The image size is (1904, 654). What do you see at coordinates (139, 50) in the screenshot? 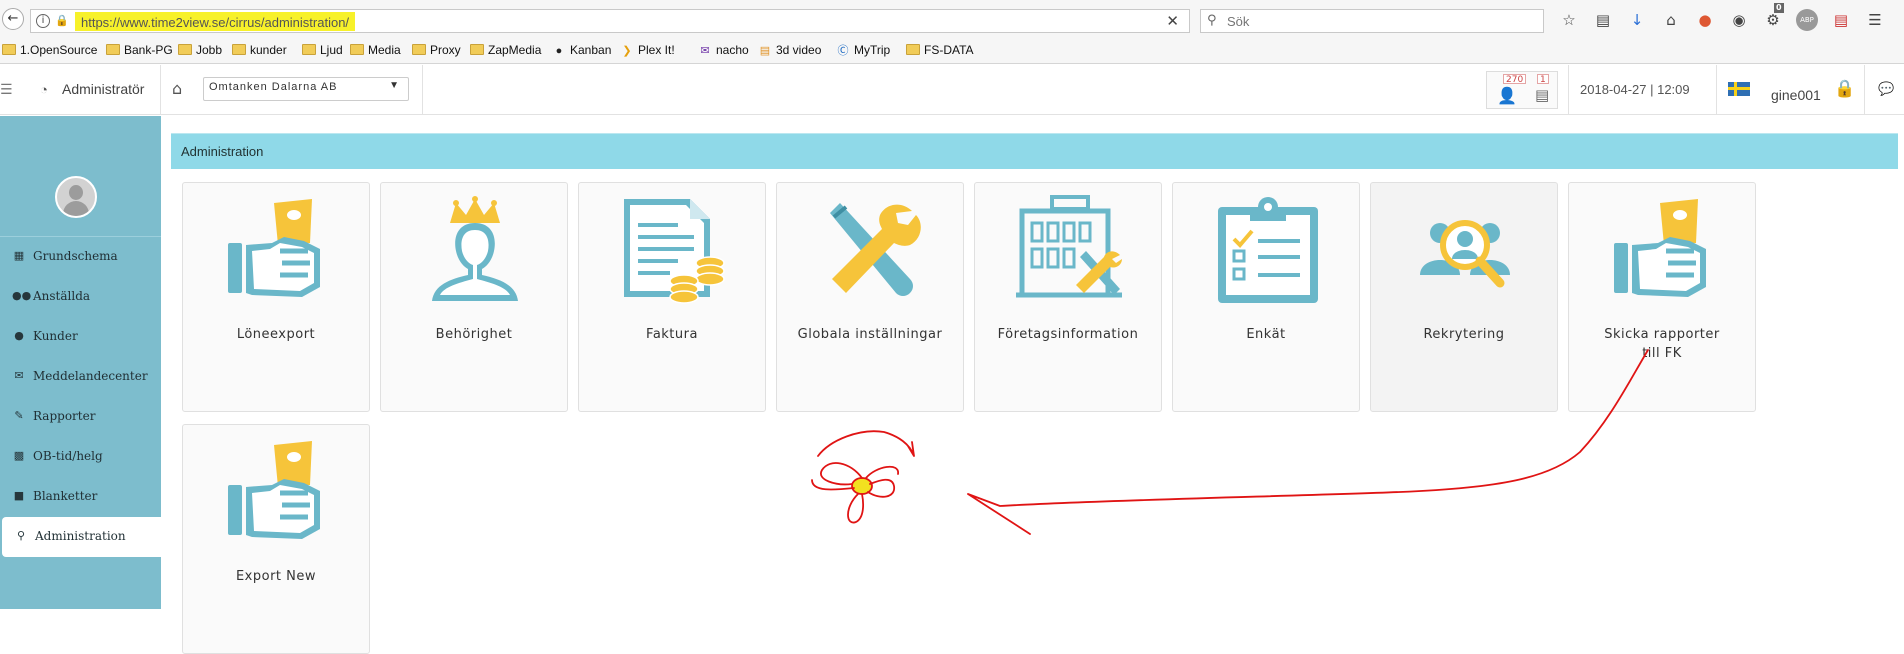
I see `bookmark-item: Bank-PG` at bounding box center [139, 50].